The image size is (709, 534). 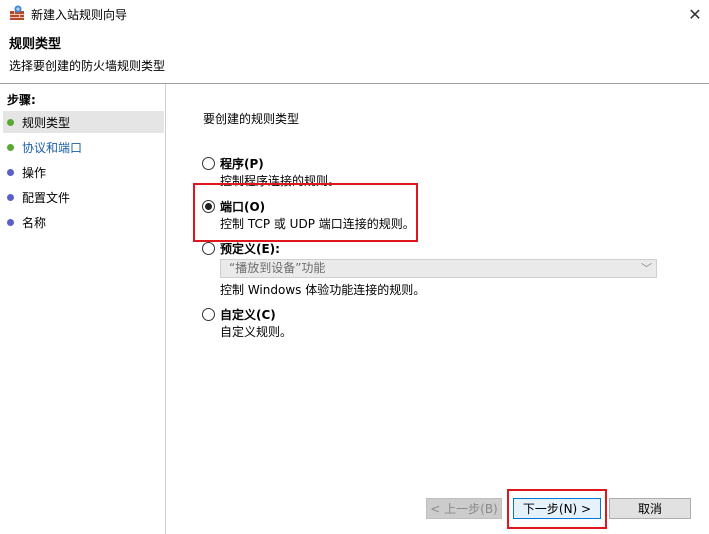 I want to click on window-title: 新建入站规则向导, so click(x=79, y=15).